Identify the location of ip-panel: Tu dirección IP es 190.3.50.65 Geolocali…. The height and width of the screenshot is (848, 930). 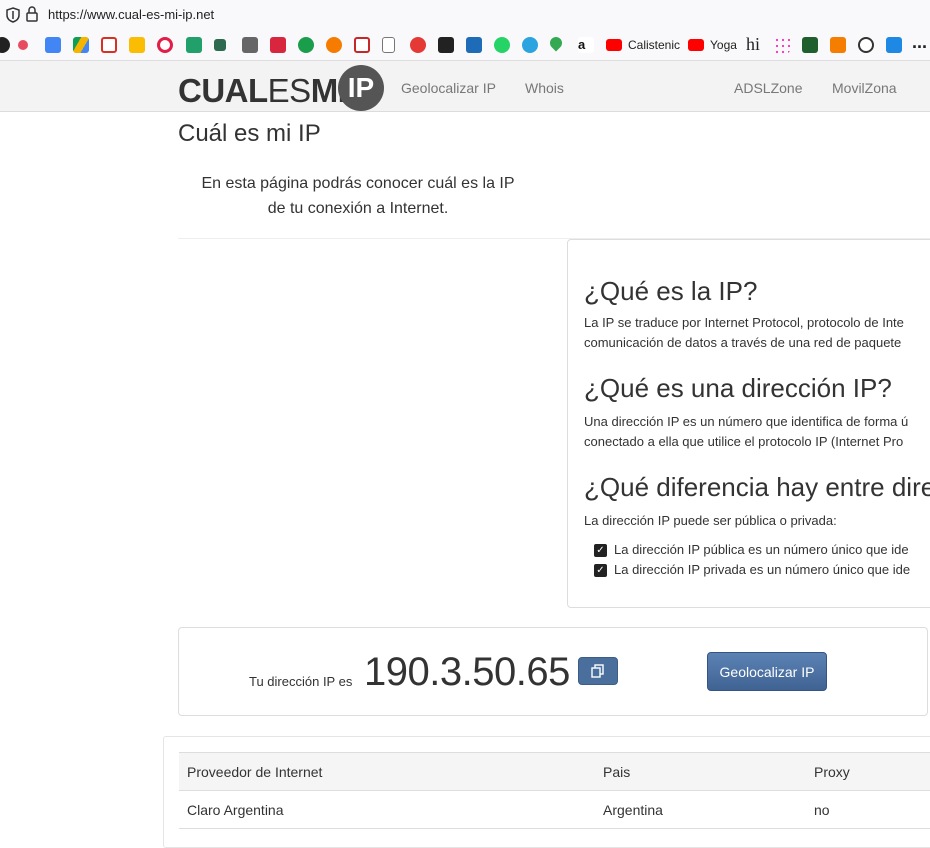
(553, 671).